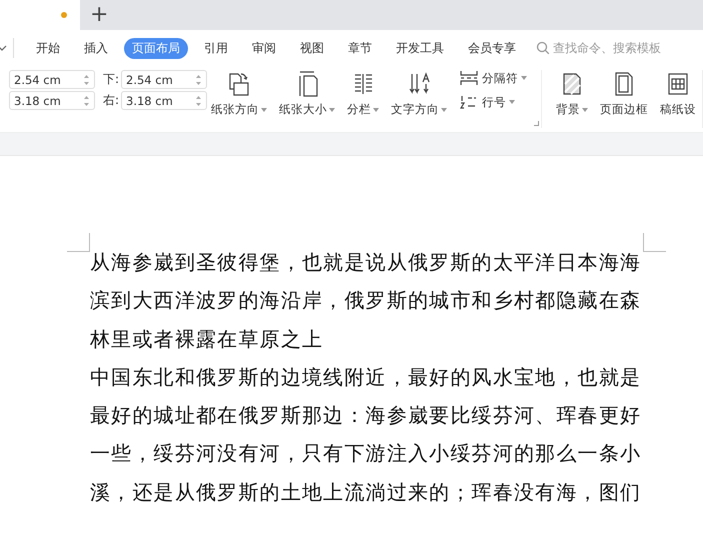  I want to click on ribbon-button: 分隔符, so click(493, 78).